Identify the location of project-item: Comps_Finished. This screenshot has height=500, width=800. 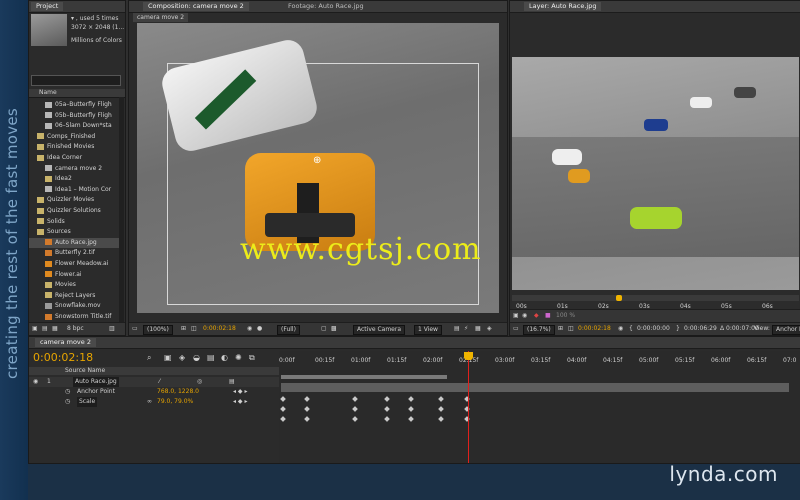
(75, 137).